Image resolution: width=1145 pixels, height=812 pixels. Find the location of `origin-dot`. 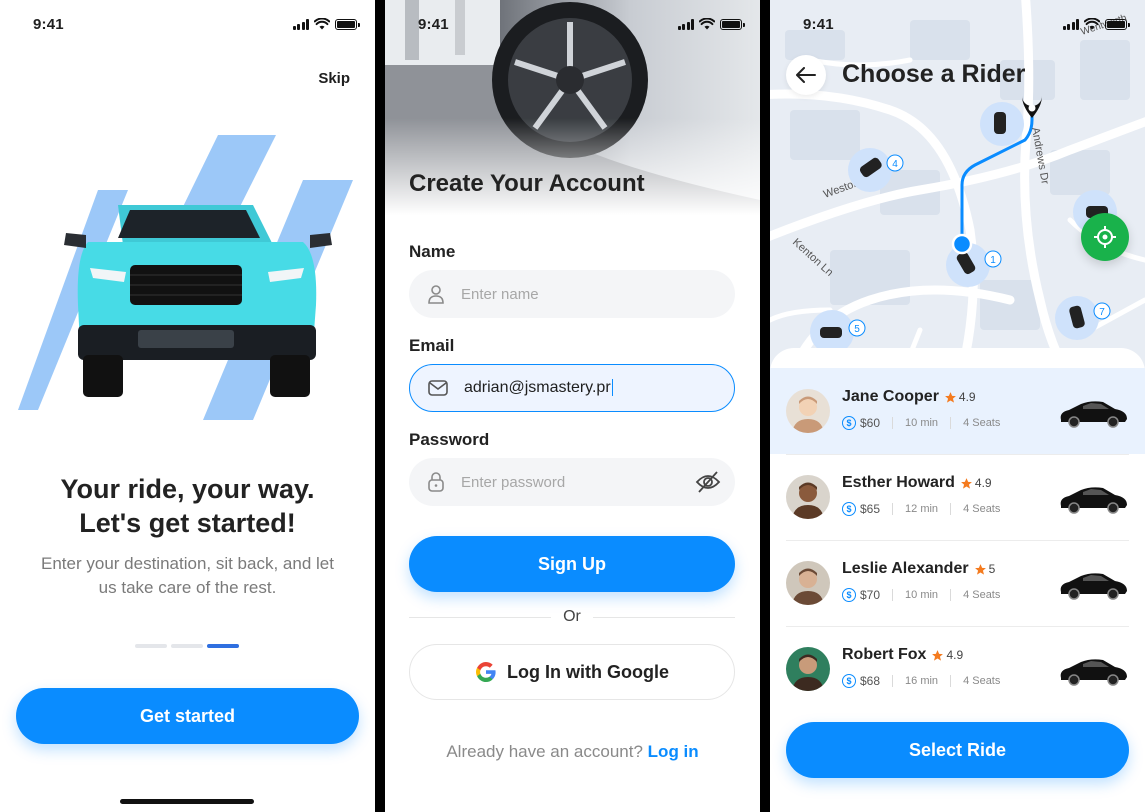

origin-dot is located at coordinates (962, 244).